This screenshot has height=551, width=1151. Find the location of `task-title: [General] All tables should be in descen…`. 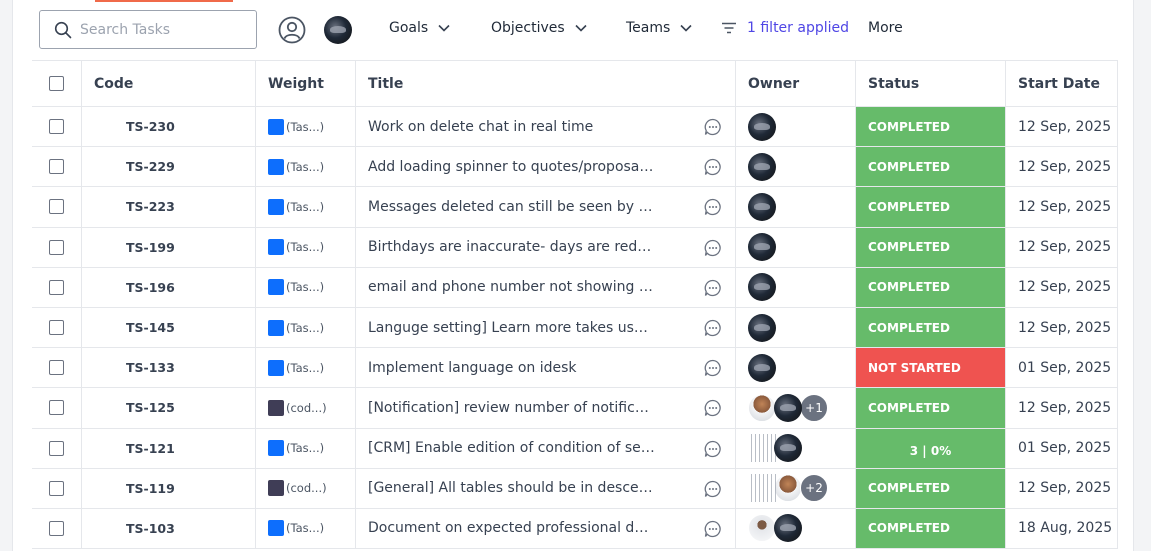

task-title: [General] All tables should be in descen… is located at coordinates (506, 488).